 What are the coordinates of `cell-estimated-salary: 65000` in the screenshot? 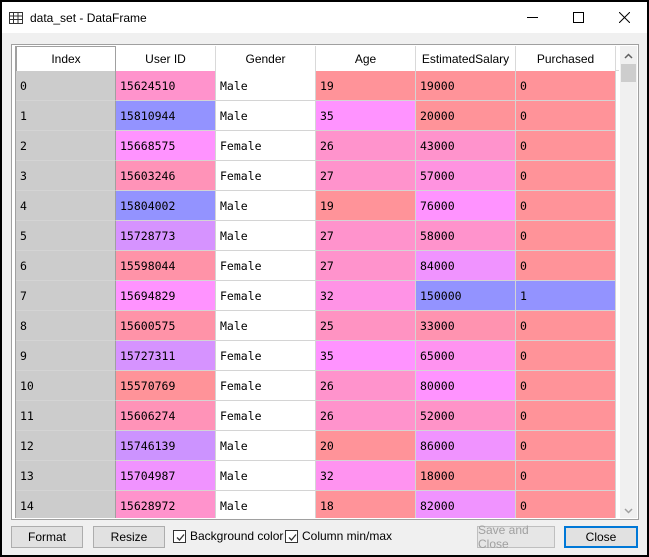 It's located at (466, 356).